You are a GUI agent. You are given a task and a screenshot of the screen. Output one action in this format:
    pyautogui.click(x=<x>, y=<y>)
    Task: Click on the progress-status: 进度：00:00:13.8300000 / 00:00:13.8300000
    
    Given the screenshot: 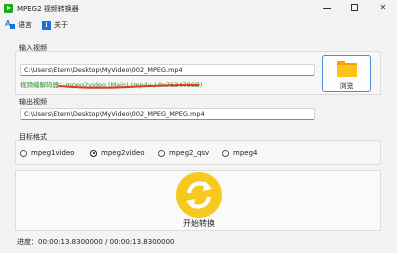 What is the action you would take?
    pyautogui.click(x=96, y=242)
    